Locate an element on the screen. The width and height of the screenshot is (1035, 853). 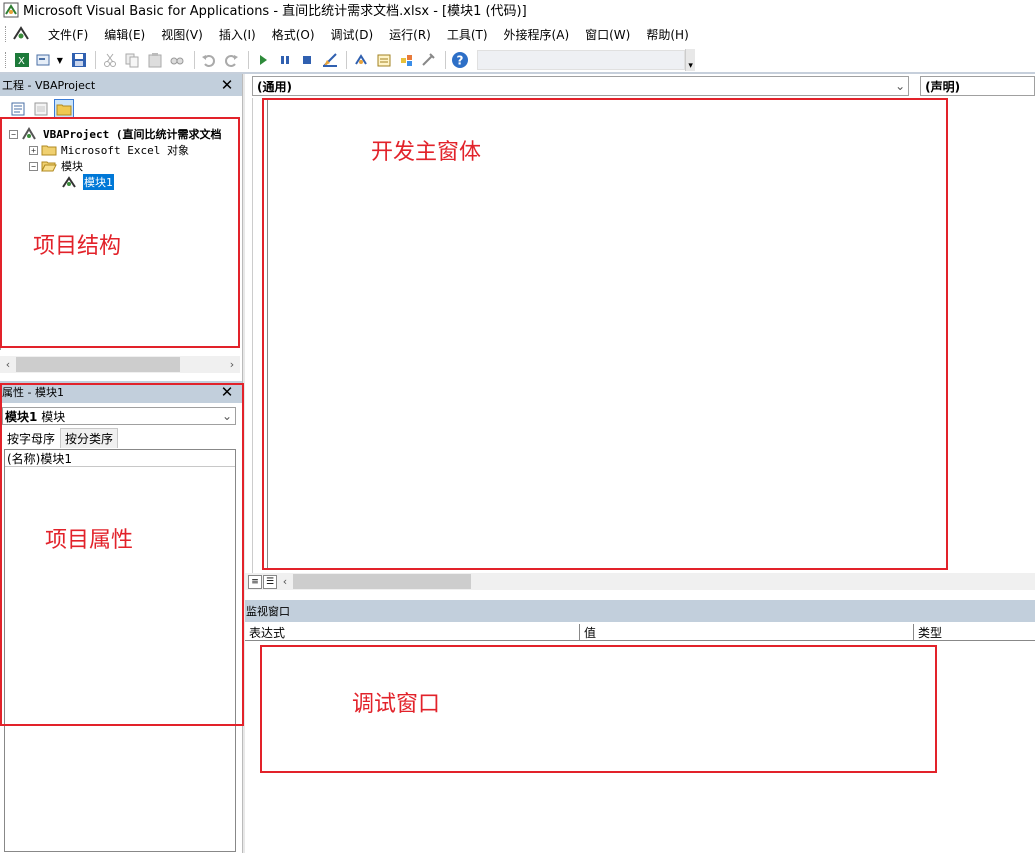
column-type: 类型 is located at coordinates (974, 632).